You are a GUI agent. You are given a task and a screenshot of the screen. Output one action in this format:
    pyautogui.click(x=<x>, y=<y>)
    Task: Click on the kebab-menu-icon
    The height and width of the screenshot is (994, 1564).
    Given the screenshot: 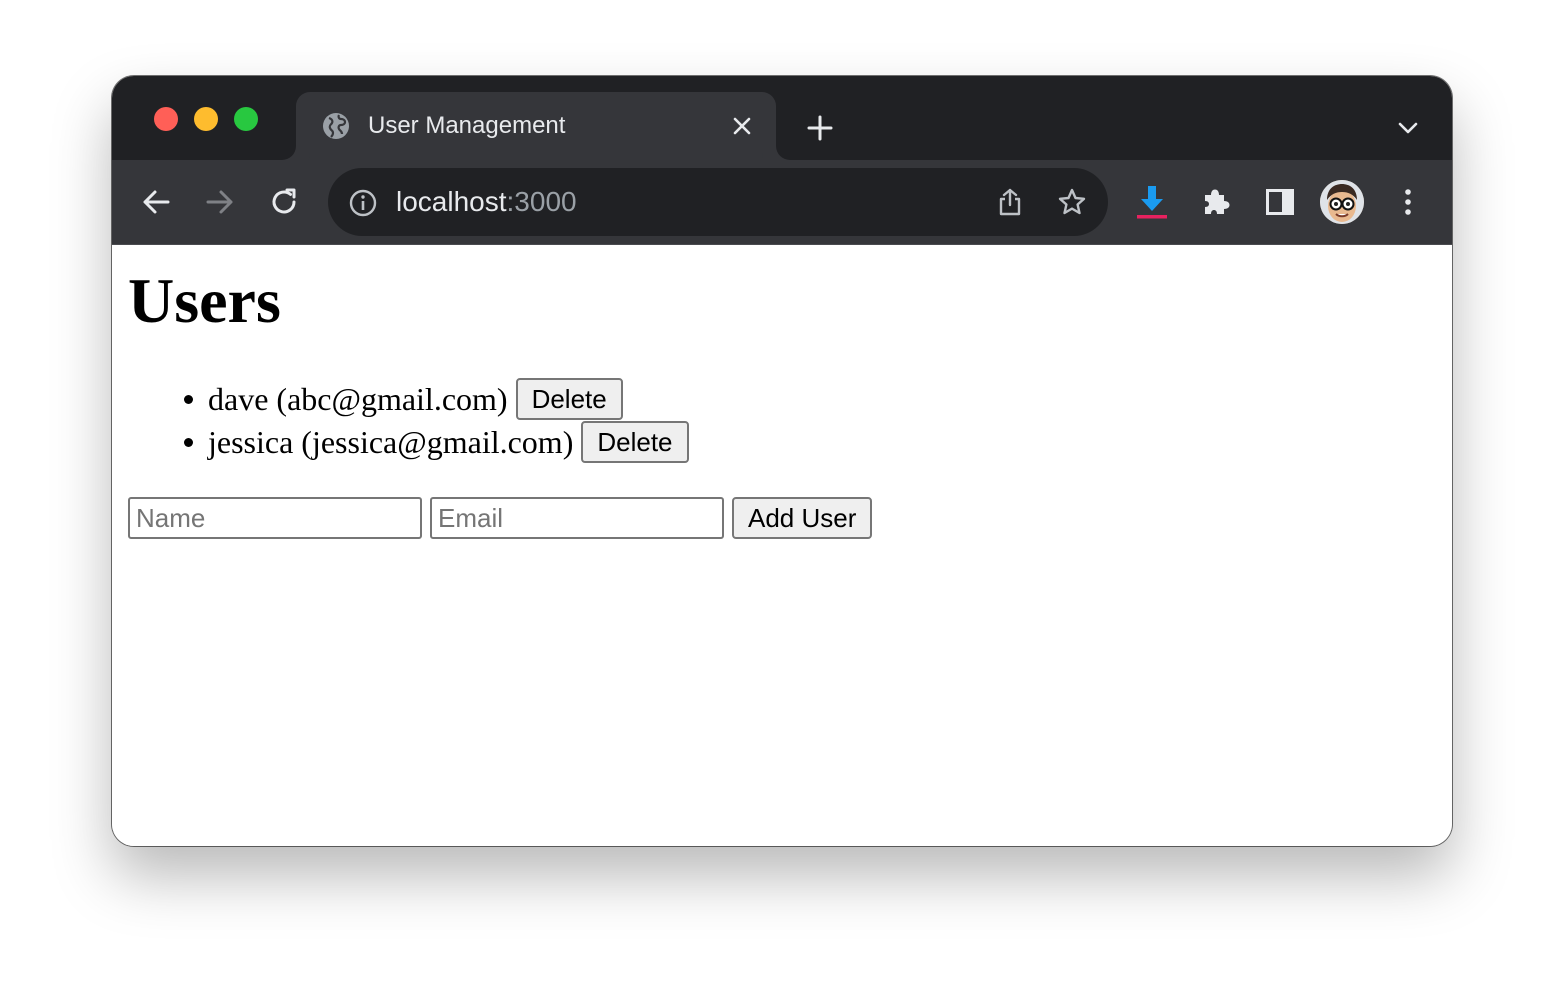 What is the action you would take?
    pyautogui.click(x=1408, y=202)
    